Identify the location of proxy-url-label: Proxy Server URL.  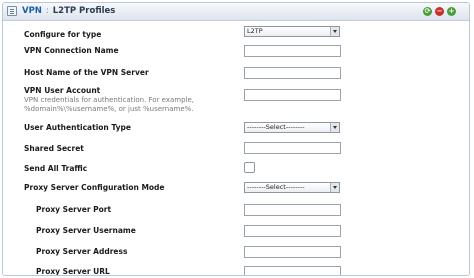
(73, 271).